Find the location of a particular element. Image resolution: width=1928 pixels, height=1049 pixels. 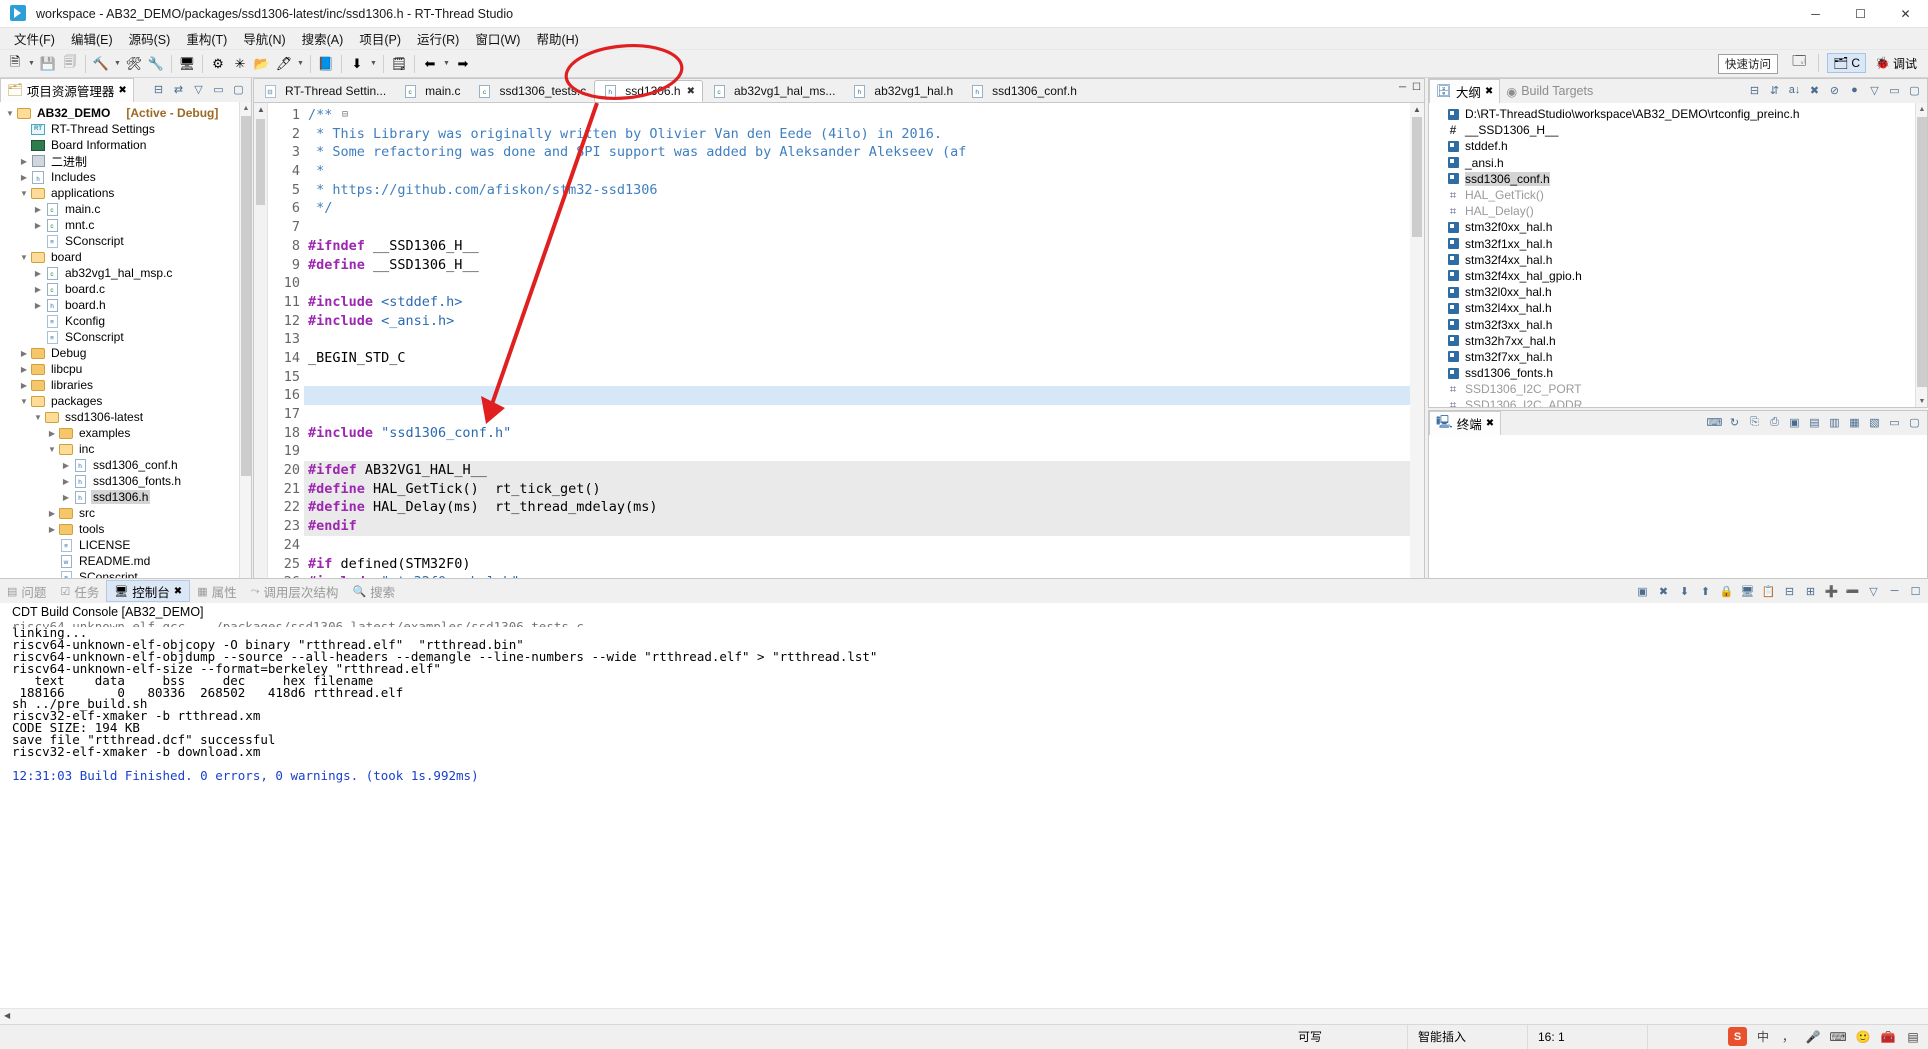

sort-alpha-icon: a↓ is located at coordinates (1794, 90).